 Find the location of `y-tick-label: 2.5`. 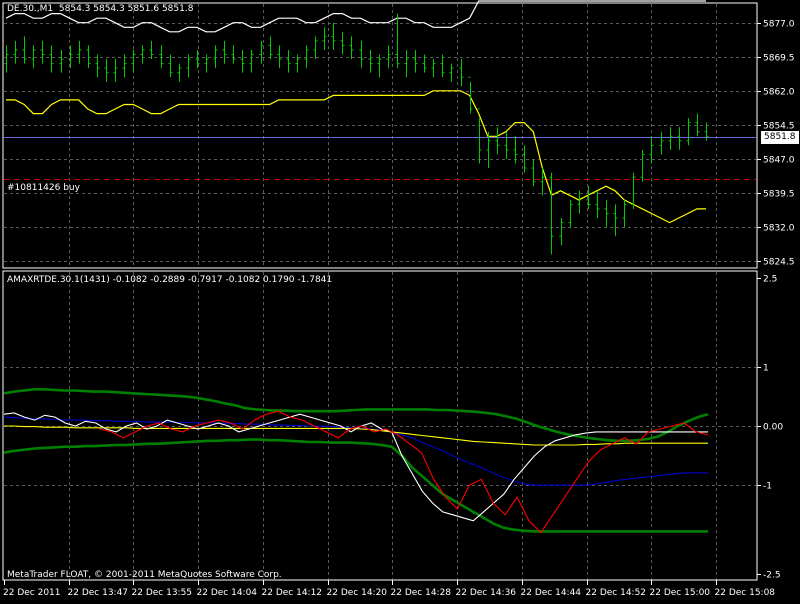

y-tick-label: 2.5 is located at coordinates (770, 280).